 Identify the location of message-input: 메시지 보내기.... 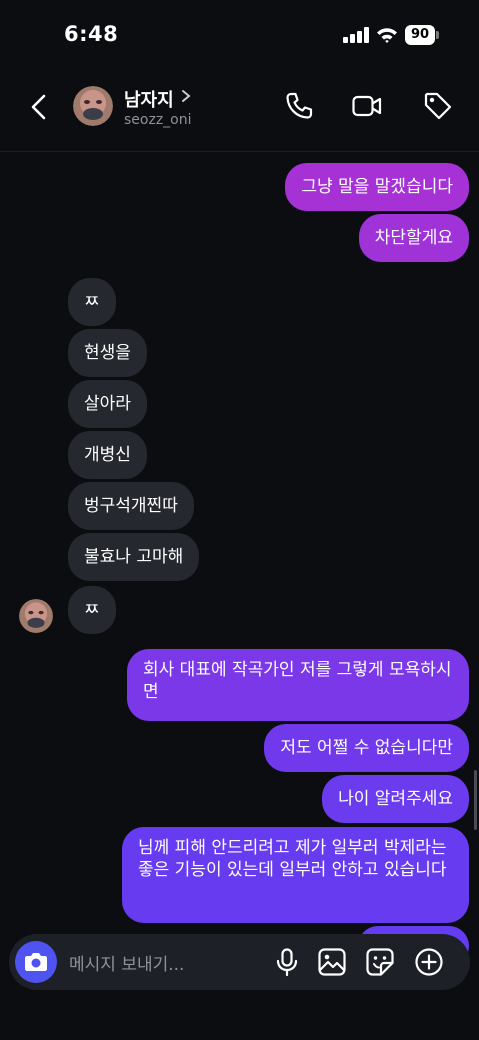
(126, 962).